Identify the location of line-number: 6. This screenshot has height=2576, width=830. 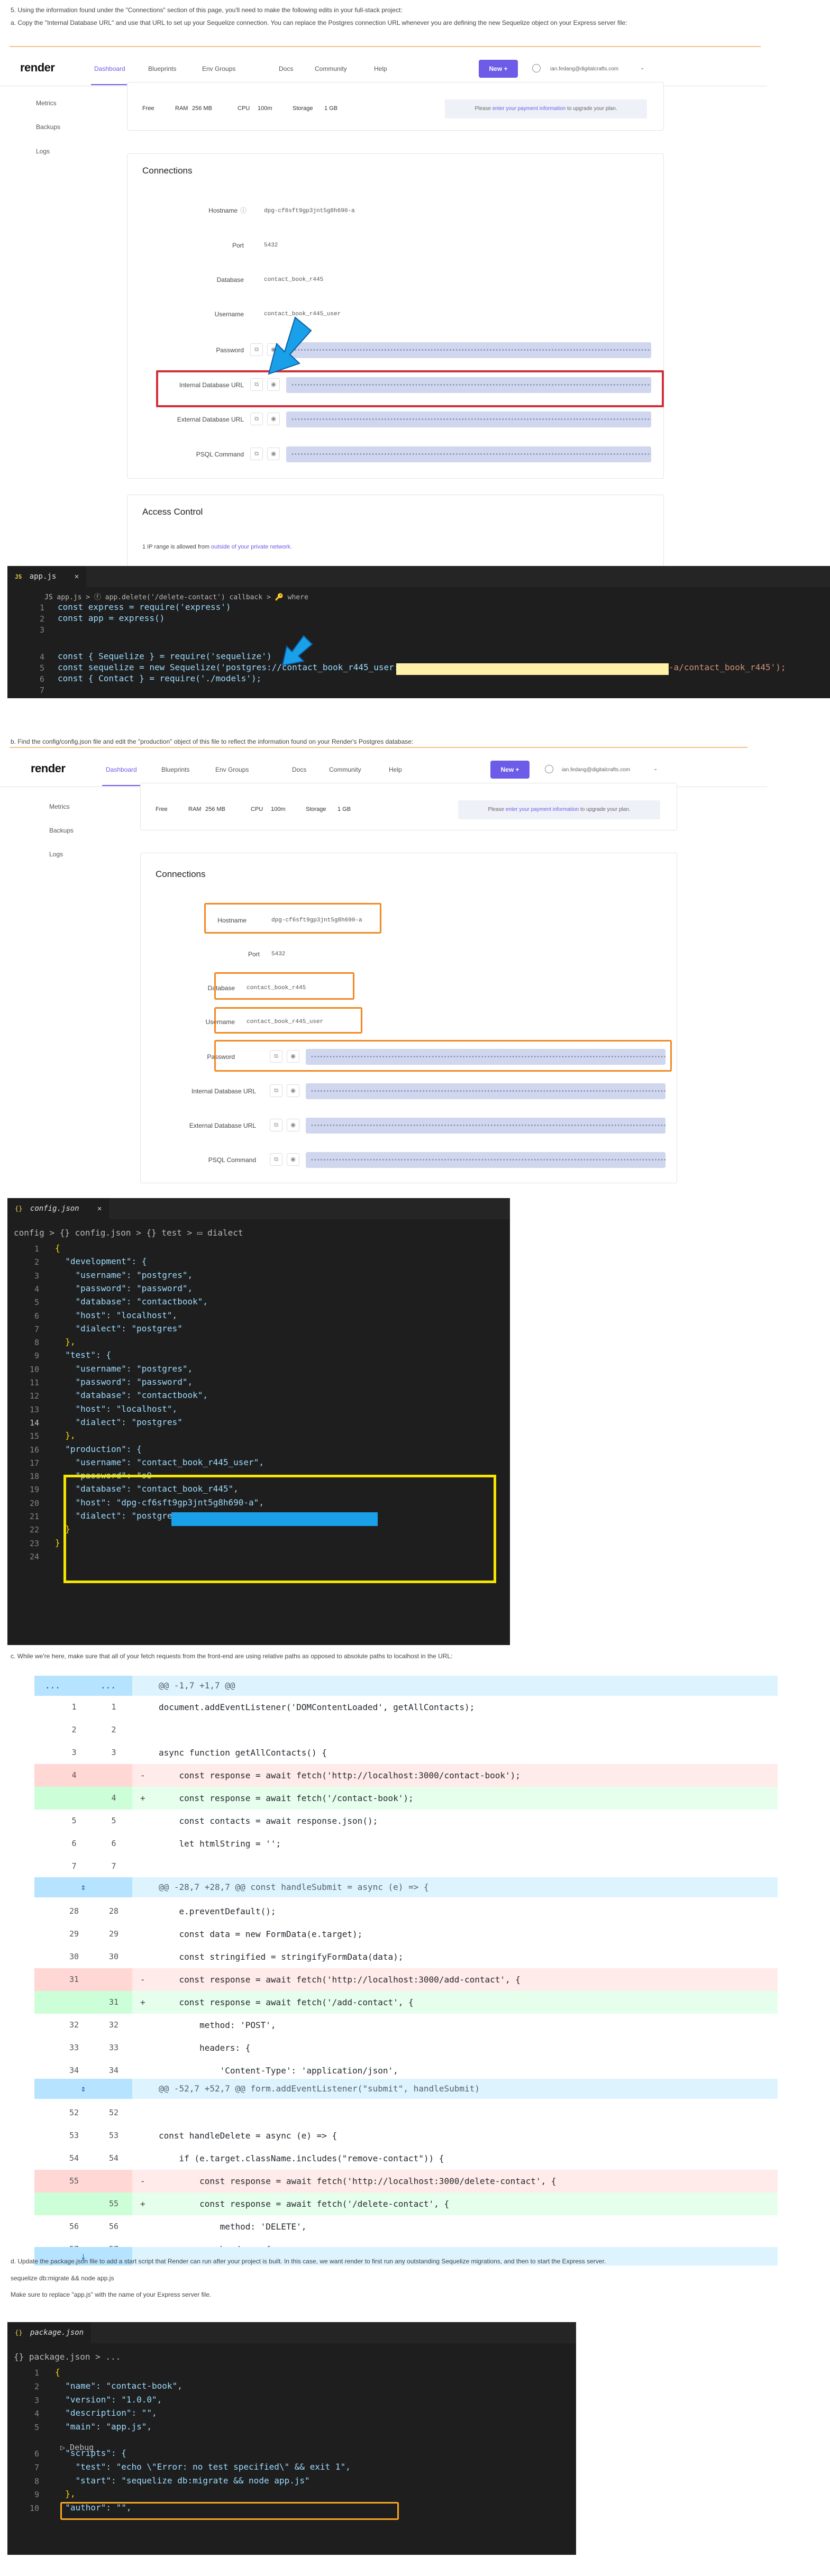
(36, 1316).